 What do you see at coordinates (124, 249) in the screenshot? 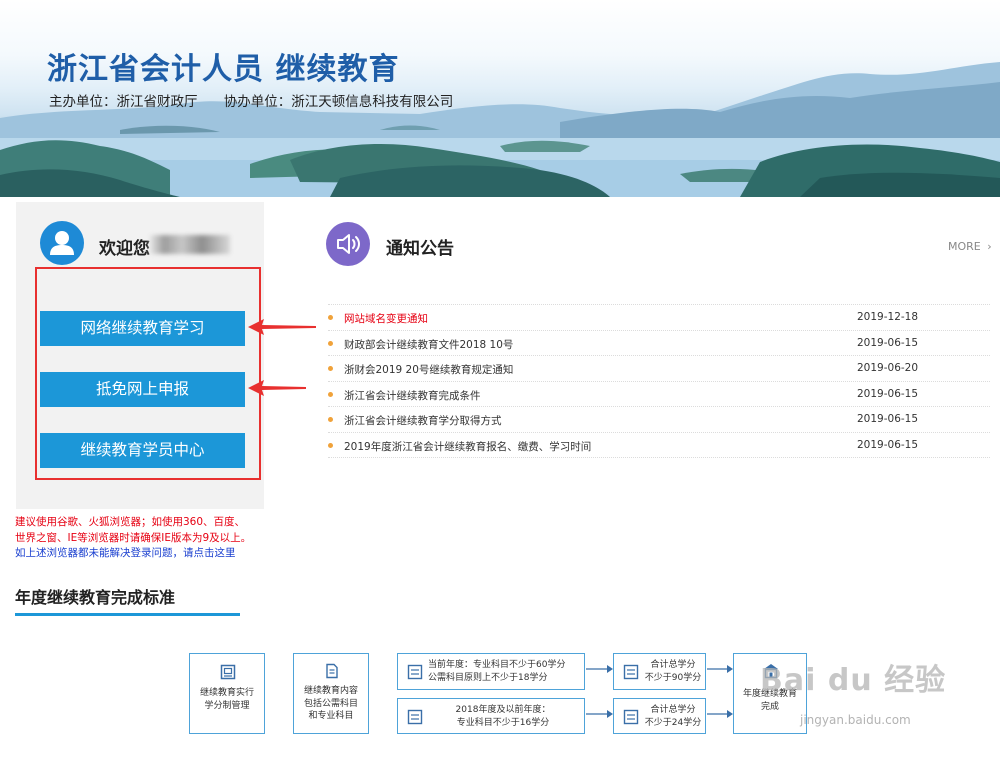
I see `welcome-text: 欢迎您` at bounding box center [124, 249].